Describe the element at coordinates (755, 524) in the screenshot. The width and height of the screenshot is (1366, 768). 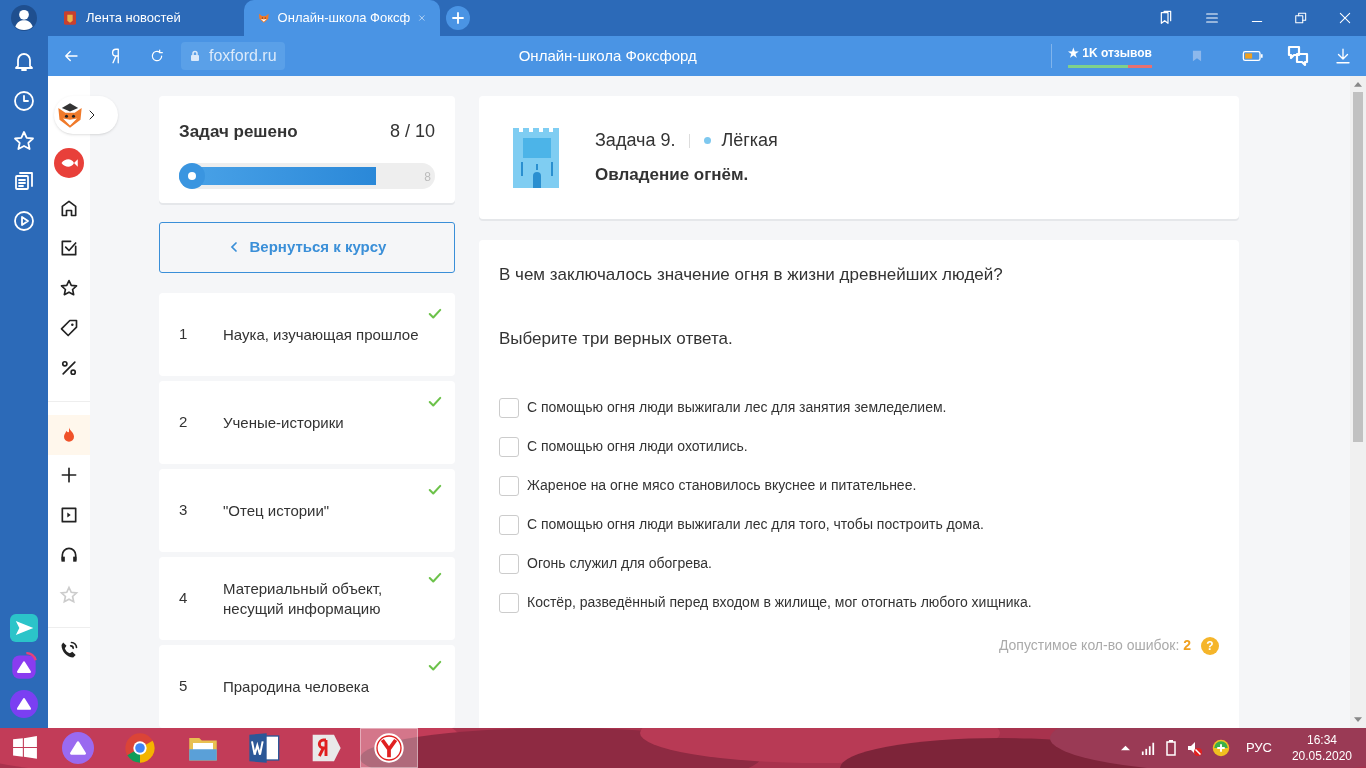
I see `option-text: С помощью огня люди выжигали лес для того, чтобы построить дома.` at that location.